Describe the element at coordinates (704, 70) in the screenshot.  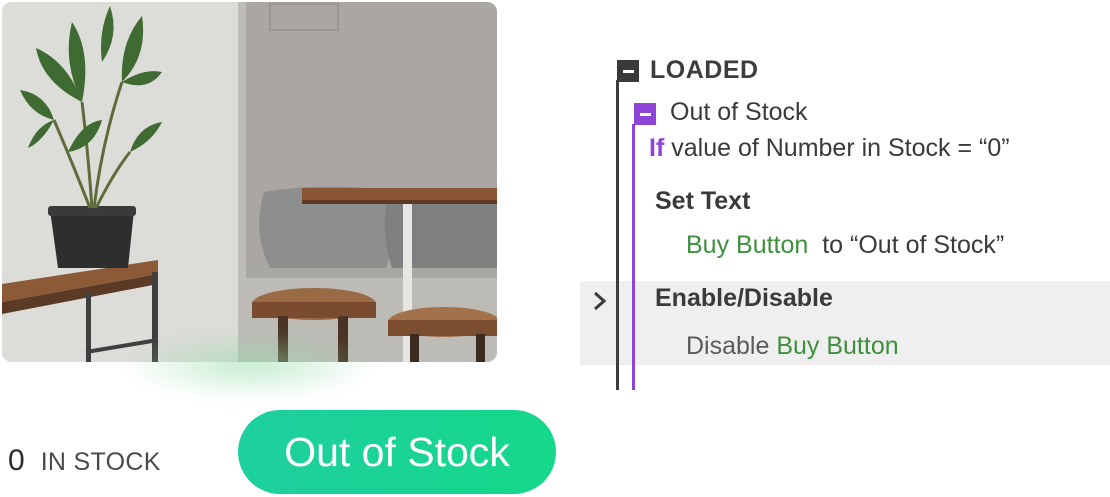
I see `event-label: LOADED` at that location.